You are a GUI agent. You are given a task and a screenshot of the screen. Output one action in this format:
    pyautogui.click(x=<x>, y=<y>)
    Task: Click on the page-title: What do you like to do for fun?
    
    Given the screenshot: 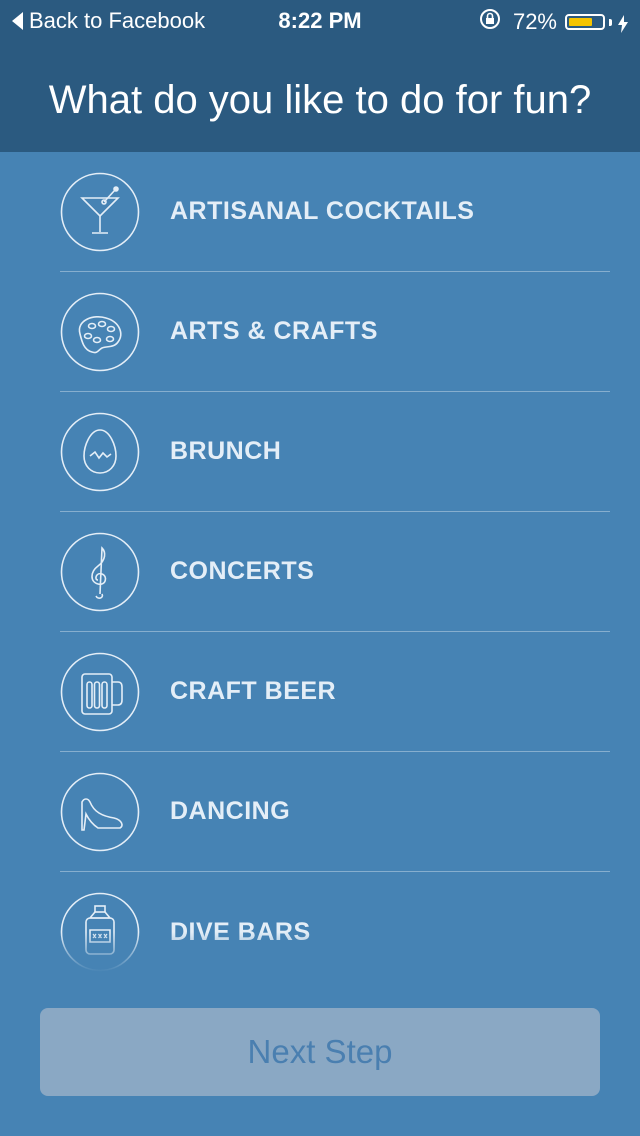 What is the action you would take?
    pyautogui.click(x=320, y=100)
    